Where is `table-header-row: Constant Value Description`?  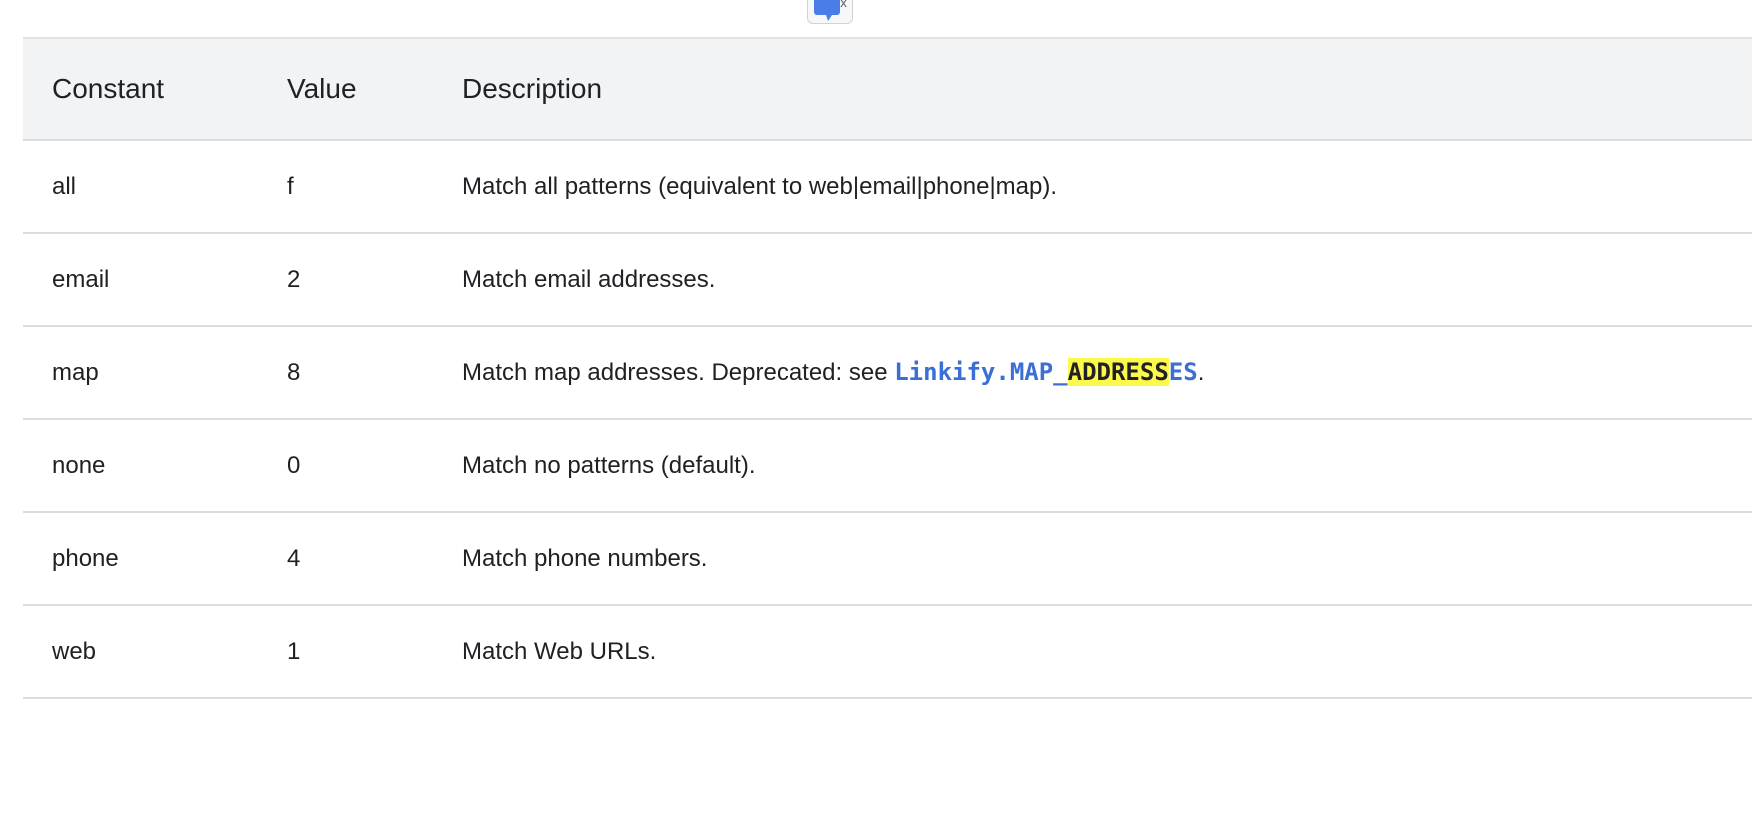 table-header-row: Constant Value Description is located at coordinates (887, 89).